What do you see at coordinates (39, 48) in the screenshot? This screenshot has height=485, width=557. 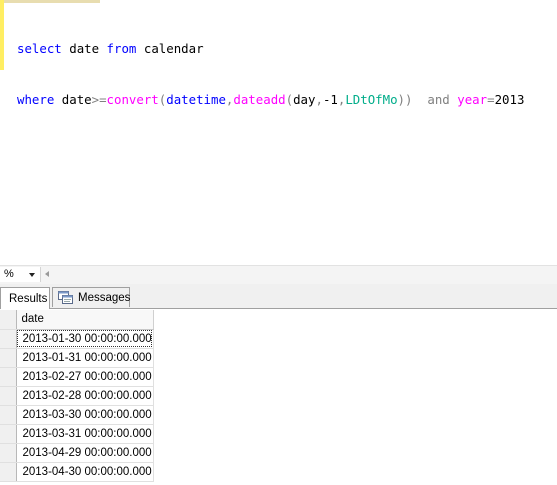 I see `keyword-select: select` at bounding box center [39, 48].